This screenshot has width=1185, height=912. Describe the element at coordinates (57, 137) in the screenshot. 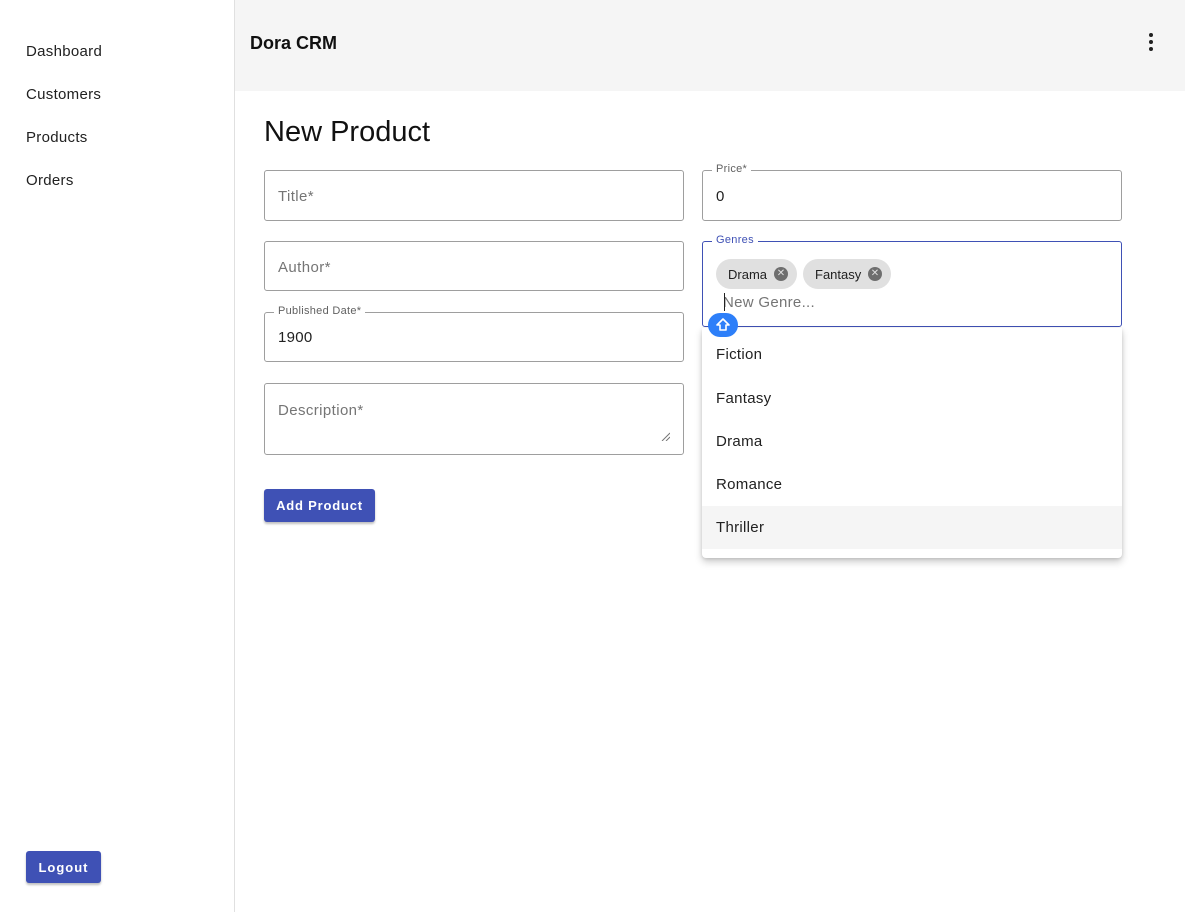

I see `sidebar-item-products: Products` at that location.